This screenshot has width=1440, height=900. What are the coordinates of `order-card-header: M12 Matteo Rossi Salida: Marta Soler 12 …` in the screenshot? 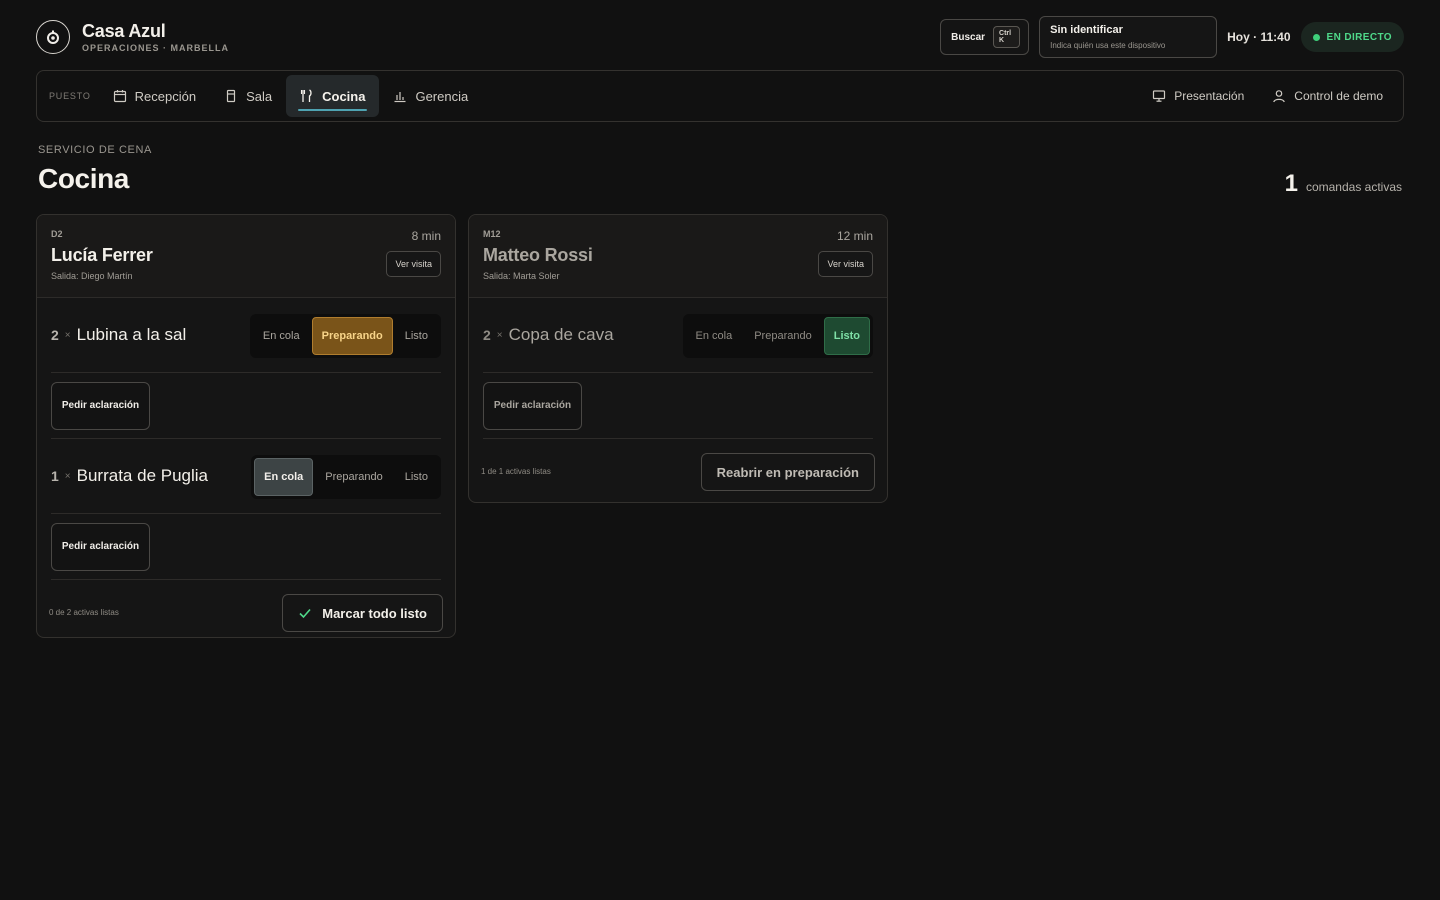 It's located at (678, 256).